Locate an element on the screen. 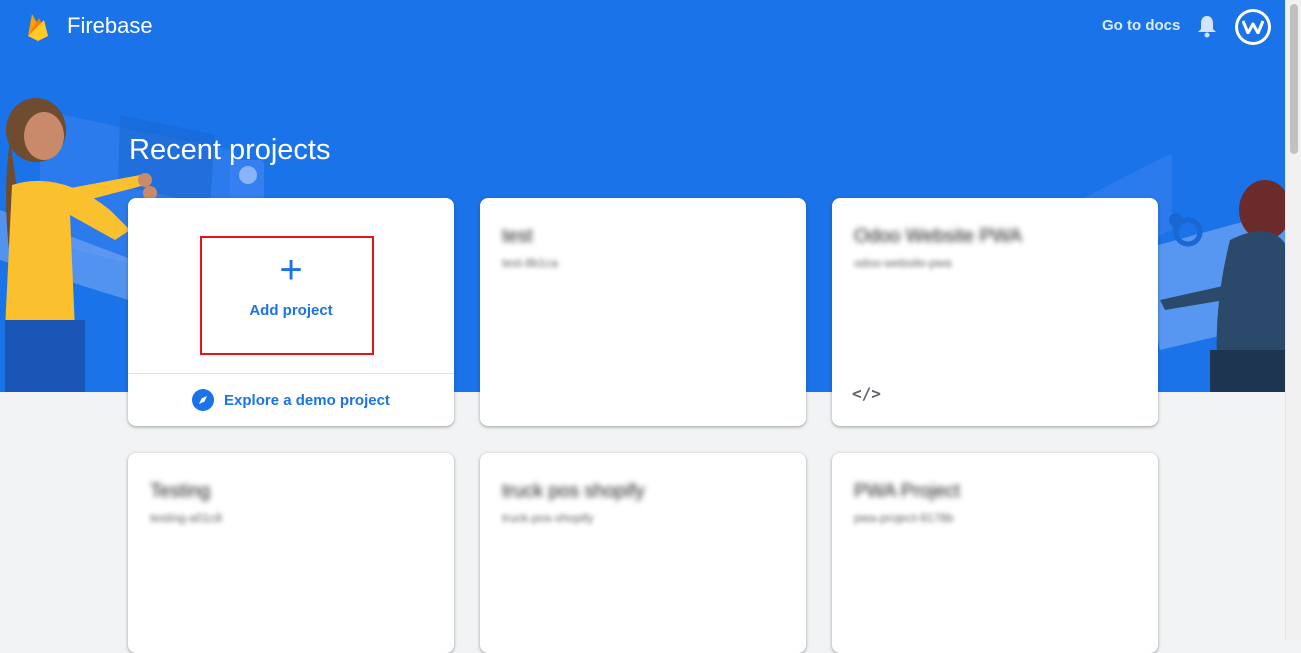  project-title: Odoo Website PWA is located at coordinates (938, 236).